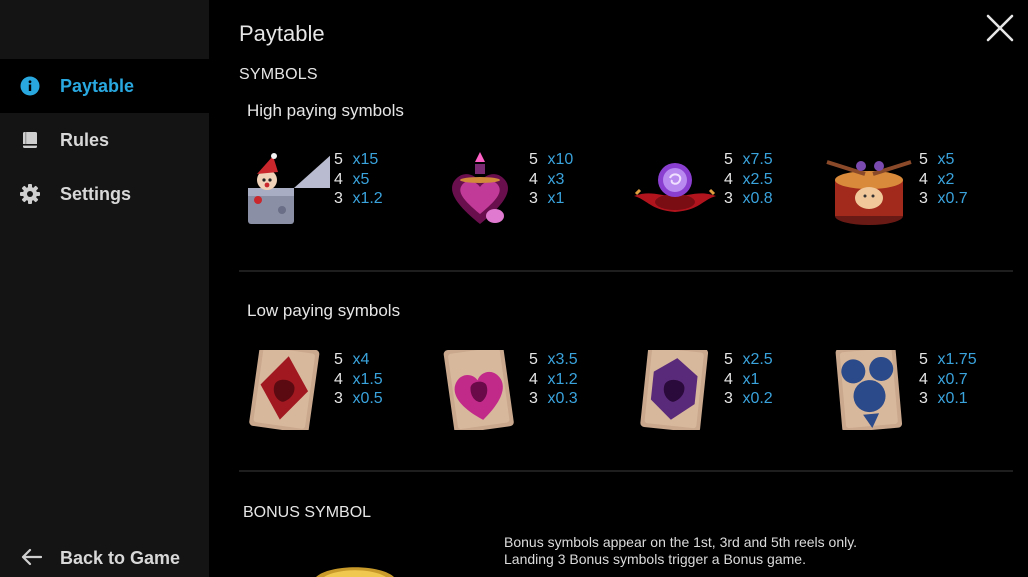 The image size is (1028, 577). Describe the element at coordinates (85, 139) in the screenshot. I see `sidebar-item-label: Rules` at that location.